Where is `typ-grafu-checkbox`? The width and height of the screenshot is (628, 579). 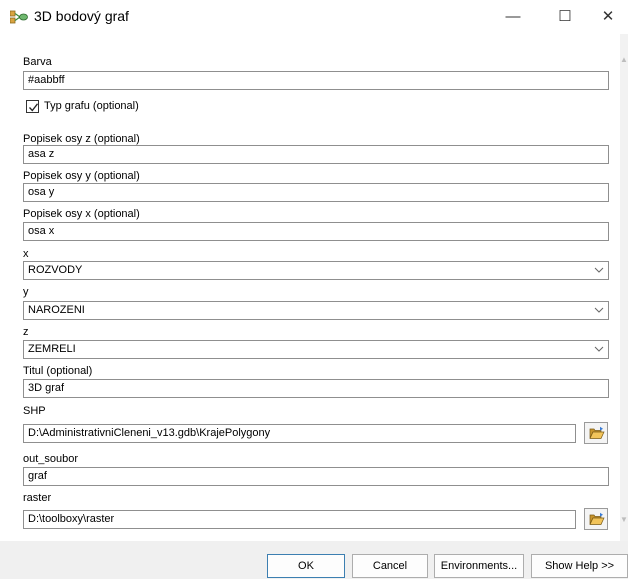 typ-grafu-checkbox is located at coordinates (32, 106).